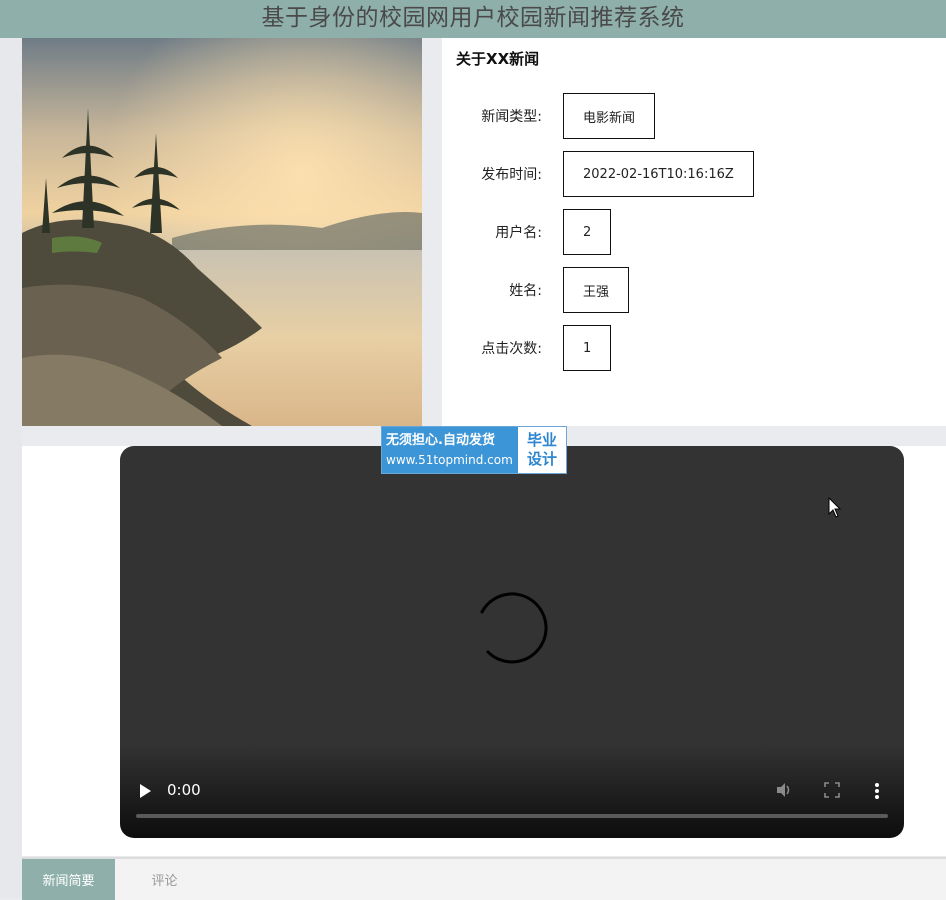  I want to click on watermark-right: 毕业 设计, so click(542, 450).